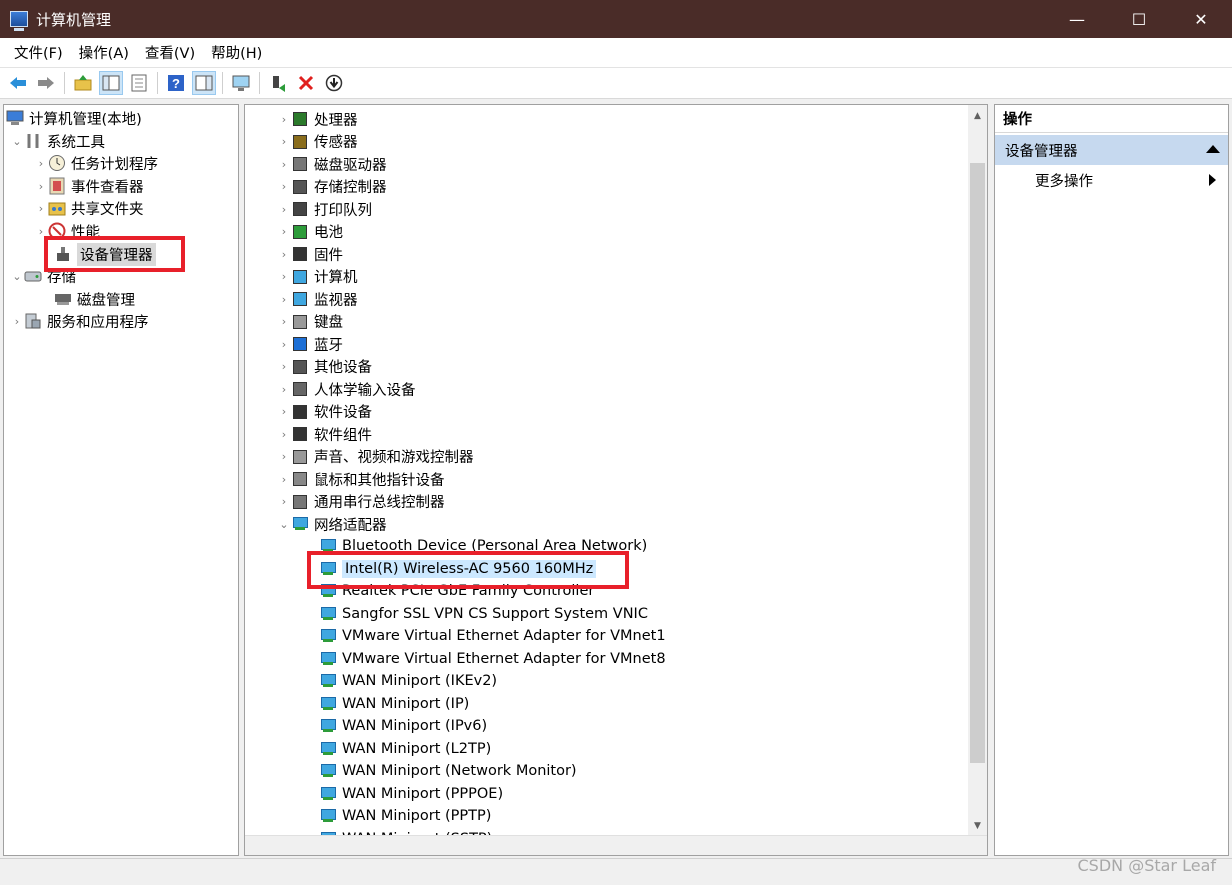 Image resolution: width=1232 pixels, height=885 pixels. Describe the element at coordinates (57, 141) in the screenshot. I see `tree-item-system-tools: ⌄ 系统工具` at that location.